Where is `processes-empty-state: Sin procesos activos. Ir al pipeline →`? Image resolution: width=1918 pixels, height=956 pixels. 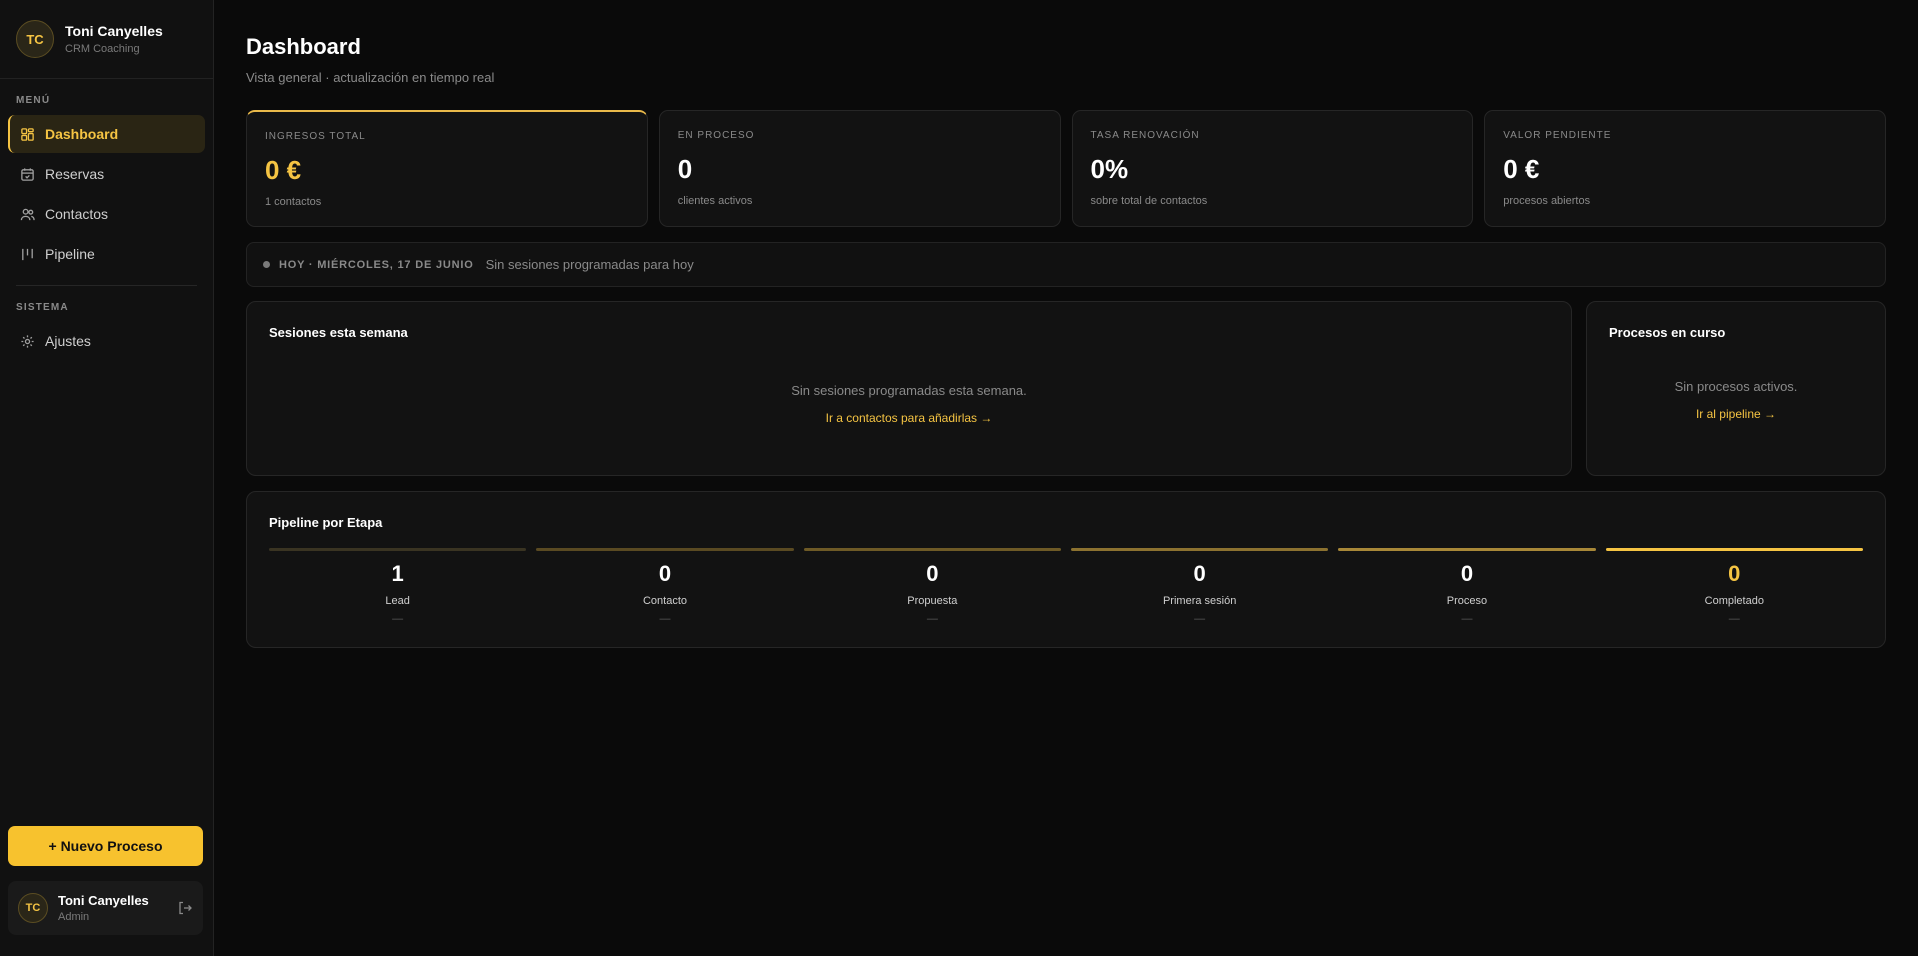
processes-empty-state: Sin procesos activos. Ir al pipeline → is located at coordinates (1736, 400).